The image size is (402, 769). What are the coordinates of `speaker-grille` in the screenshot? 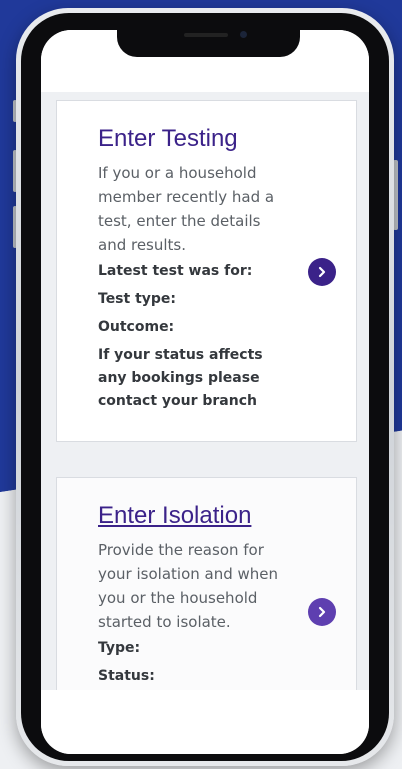 It's located at (206, 35).